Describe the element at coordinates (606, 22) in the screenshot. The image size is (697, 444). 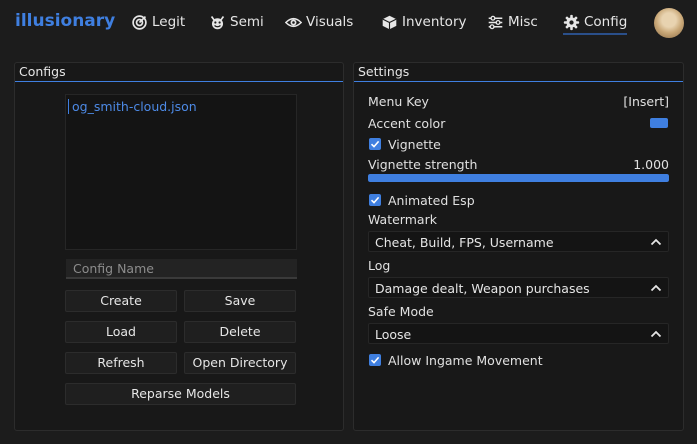
I see `tab-config-label: Config` at that location.